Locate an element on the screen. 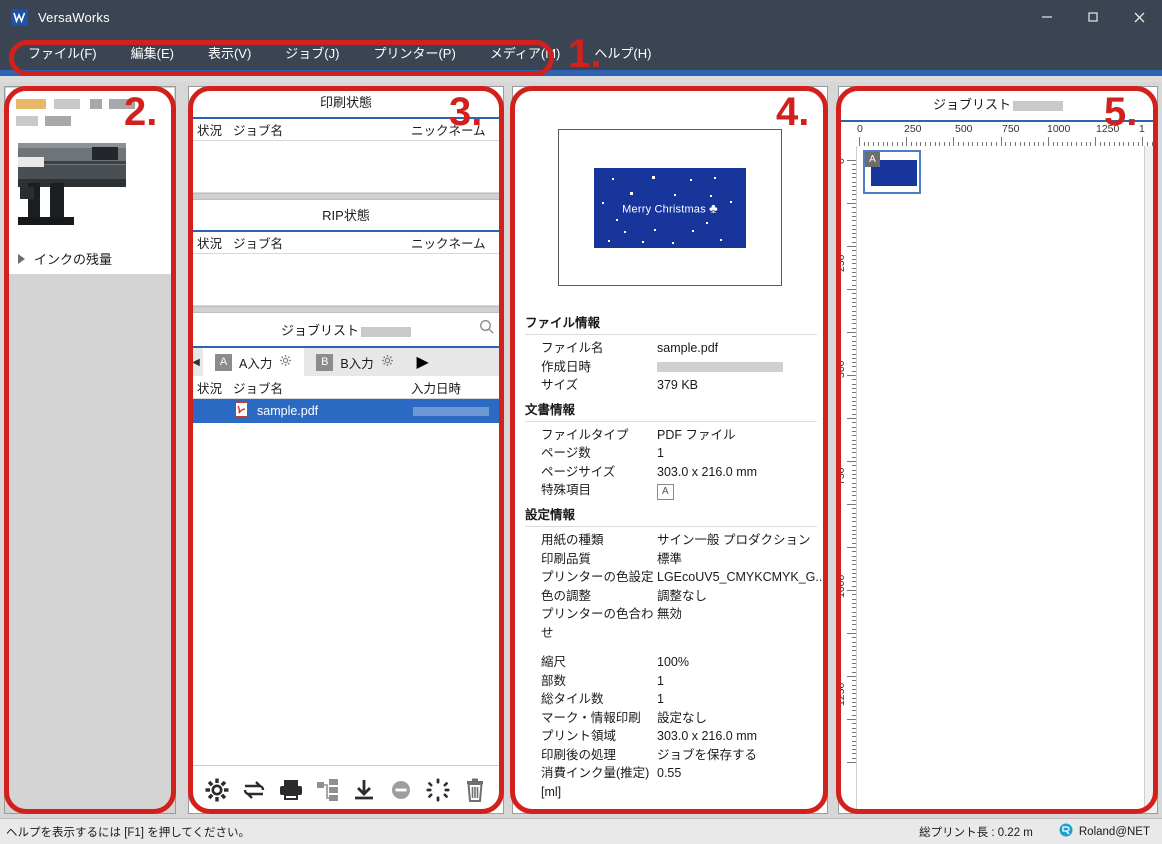  tab-input-a: A A入力 is located at coordinates (254, 362).